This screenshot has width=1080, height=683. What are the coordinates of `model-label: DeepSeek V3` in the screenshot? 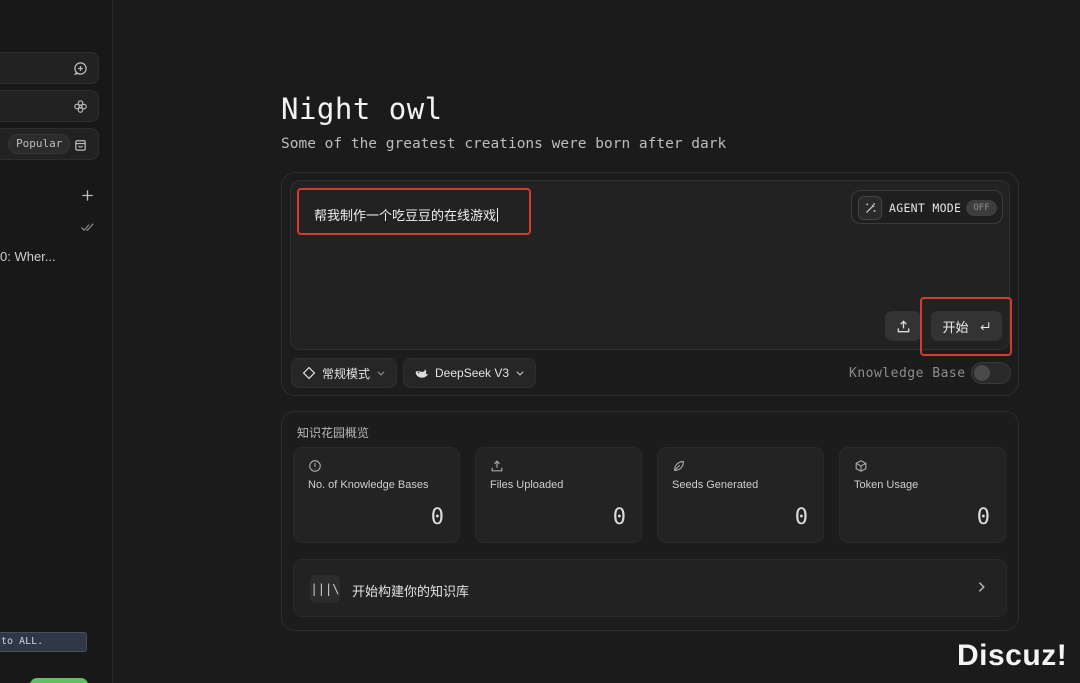 It's located at (472, 373).